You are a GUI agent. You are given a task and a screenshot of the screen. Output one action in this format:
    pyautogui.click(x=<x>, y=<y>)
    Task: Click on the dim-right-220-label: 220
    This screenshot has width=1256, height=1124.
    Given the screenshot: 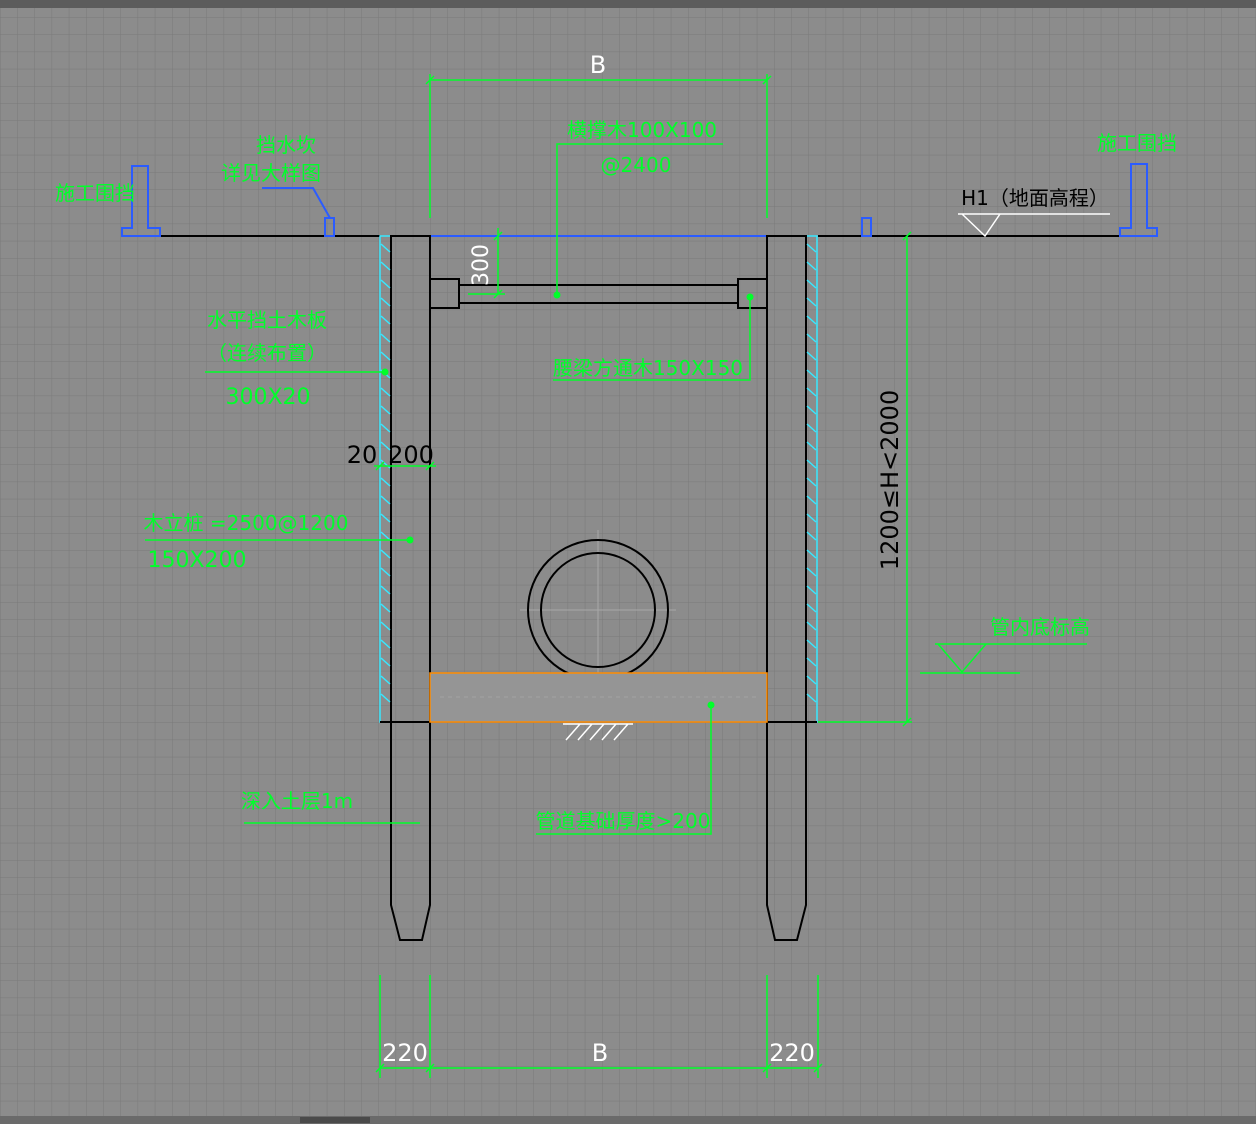 What is the action you would take?
    pyautogui.click(x=792, y=1053)
    